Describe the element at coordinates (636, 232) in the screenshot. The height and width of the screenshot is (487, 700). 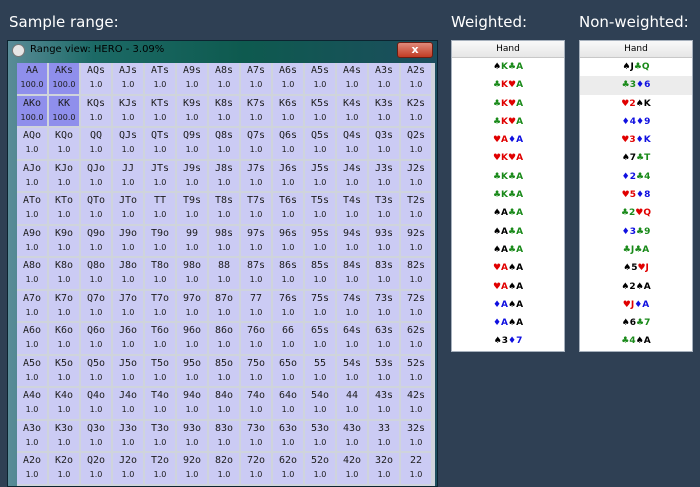
I see `hand-row: ♦3♣9` at that location.